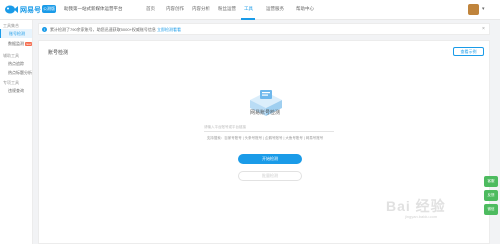 The height and width of the screenshot is (244, 500). What do you see at coordinates (49, 9) in the screenshot?
I see `beta-badge: 公测版` at bounding box center [49, 9].